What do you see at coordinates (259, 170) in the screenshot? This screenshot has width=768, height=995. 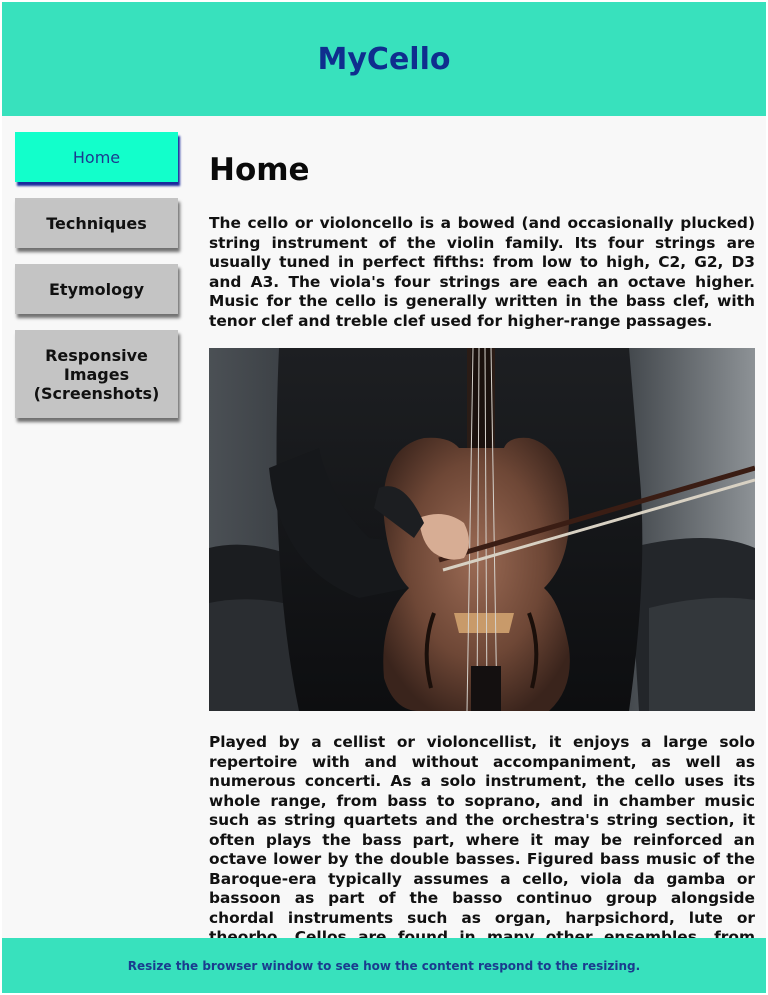 I see `page-title: Home` at bounding box center [259, 170].